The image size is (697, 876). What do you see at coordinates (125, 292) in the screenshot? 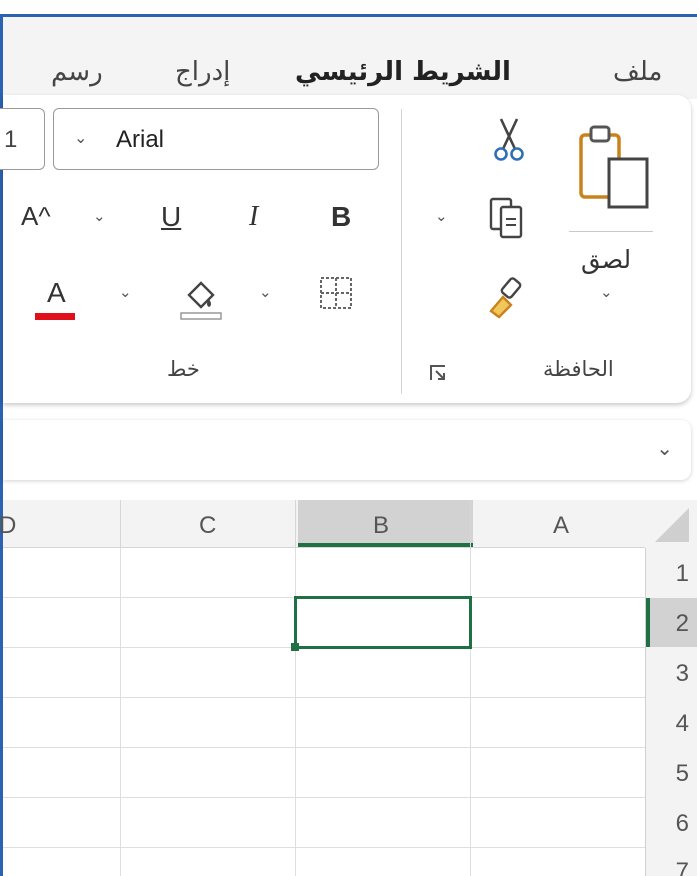
I see `font-color-dropdown-chevron: ⌄` at bounding box center [125, 292].